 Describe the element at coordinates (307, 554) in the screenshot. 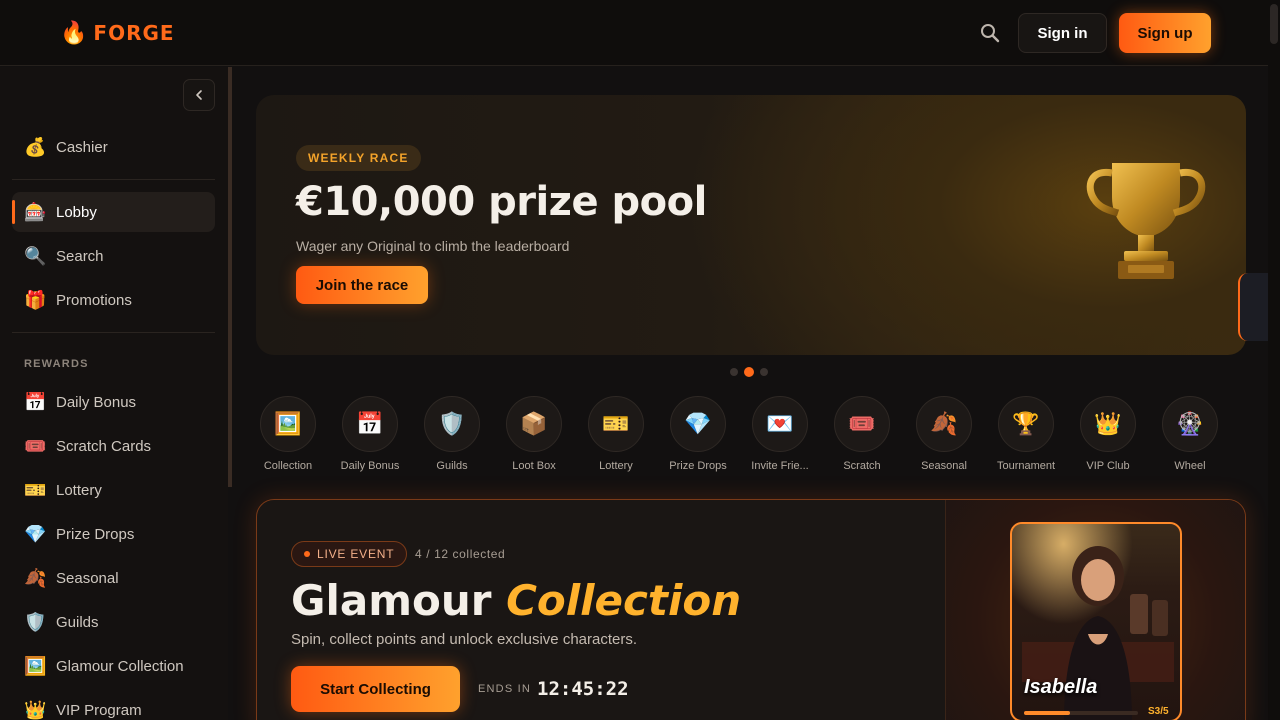

I see `live-dot-icon` at that location.